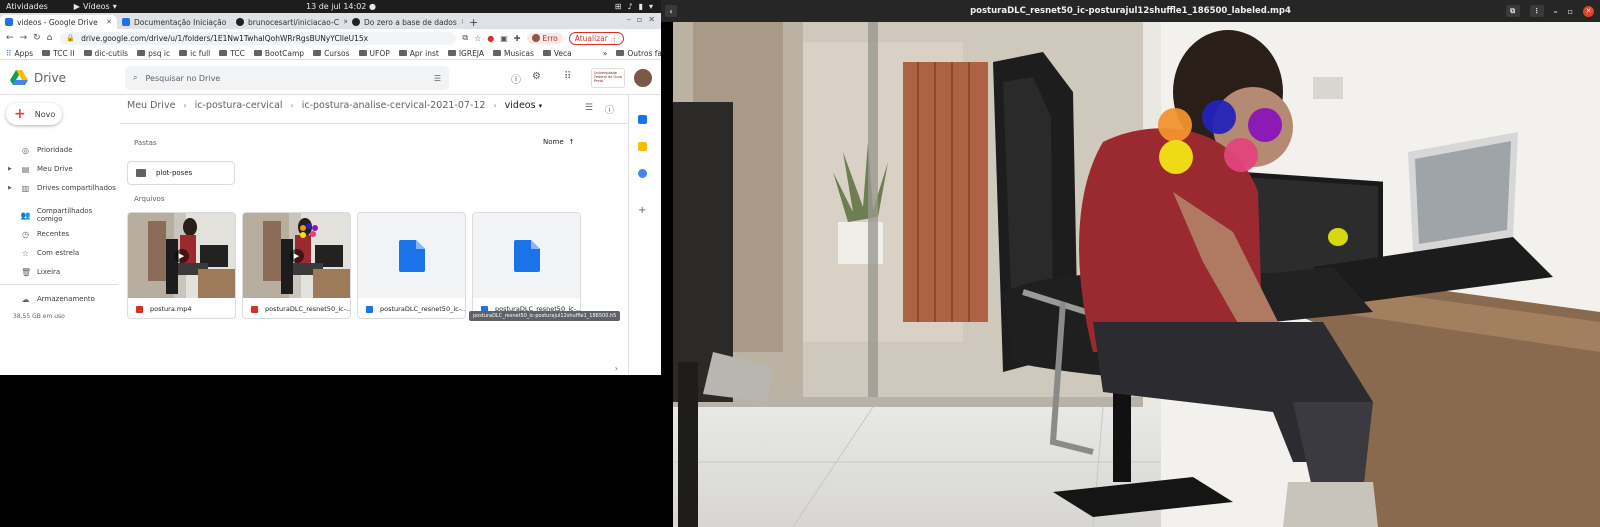 Image resolution: width=1600 pixels, height=527 pixels. What do you see at coordinates (341, 6) in the screenshot?
I see `clock: 13 de jul 14:02 ●` at bounding box center [341, 6].